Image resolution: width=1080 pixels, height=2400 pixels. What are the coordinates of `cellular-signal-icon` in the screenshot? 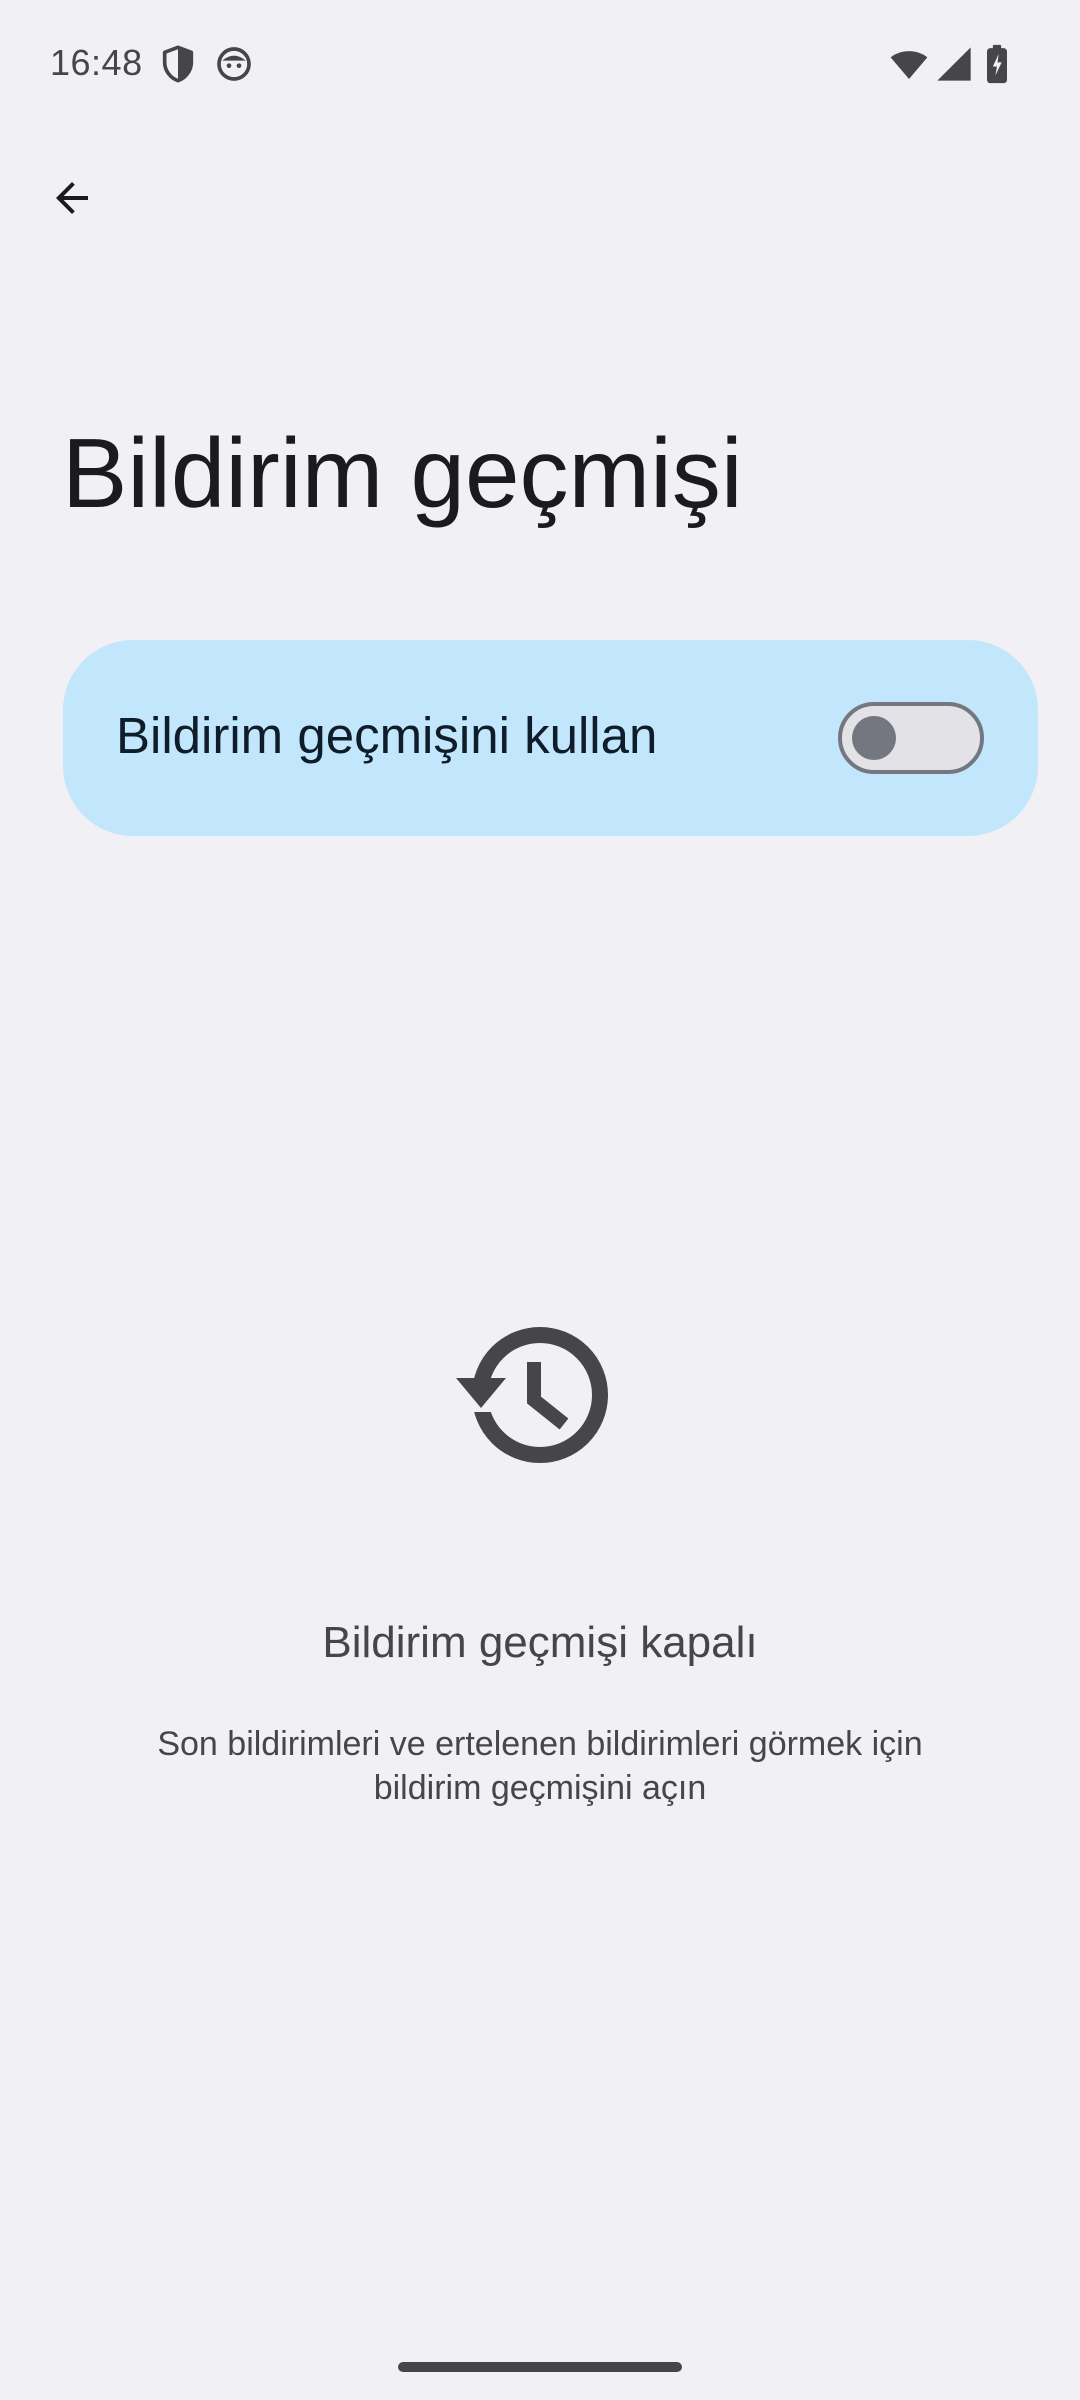 It's located at (954, 64).